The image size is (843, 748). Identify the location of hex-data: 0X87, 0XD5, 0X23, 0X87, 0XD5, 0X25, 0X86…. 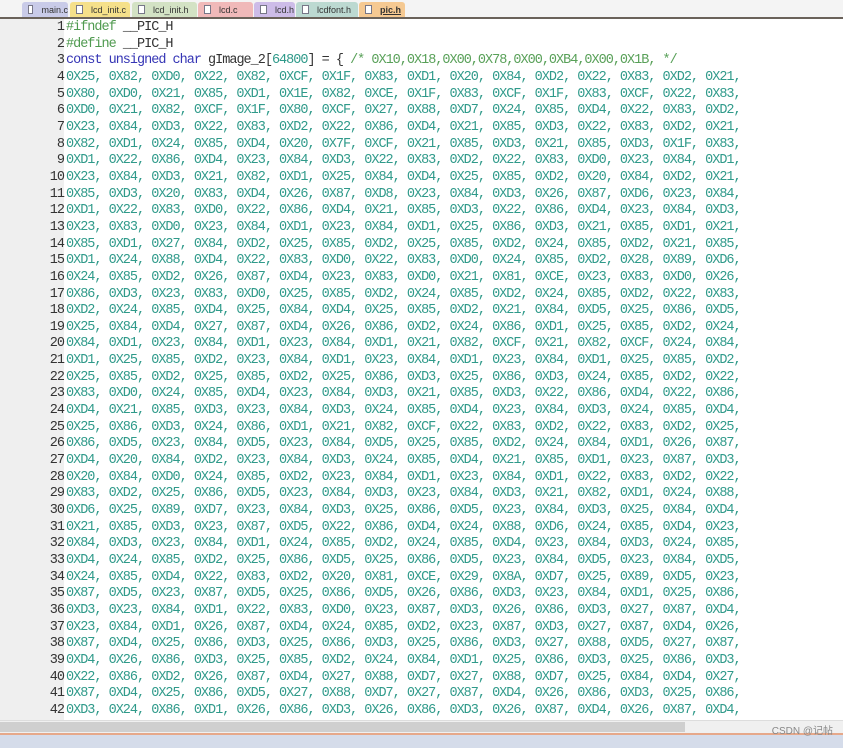
(404, 594).